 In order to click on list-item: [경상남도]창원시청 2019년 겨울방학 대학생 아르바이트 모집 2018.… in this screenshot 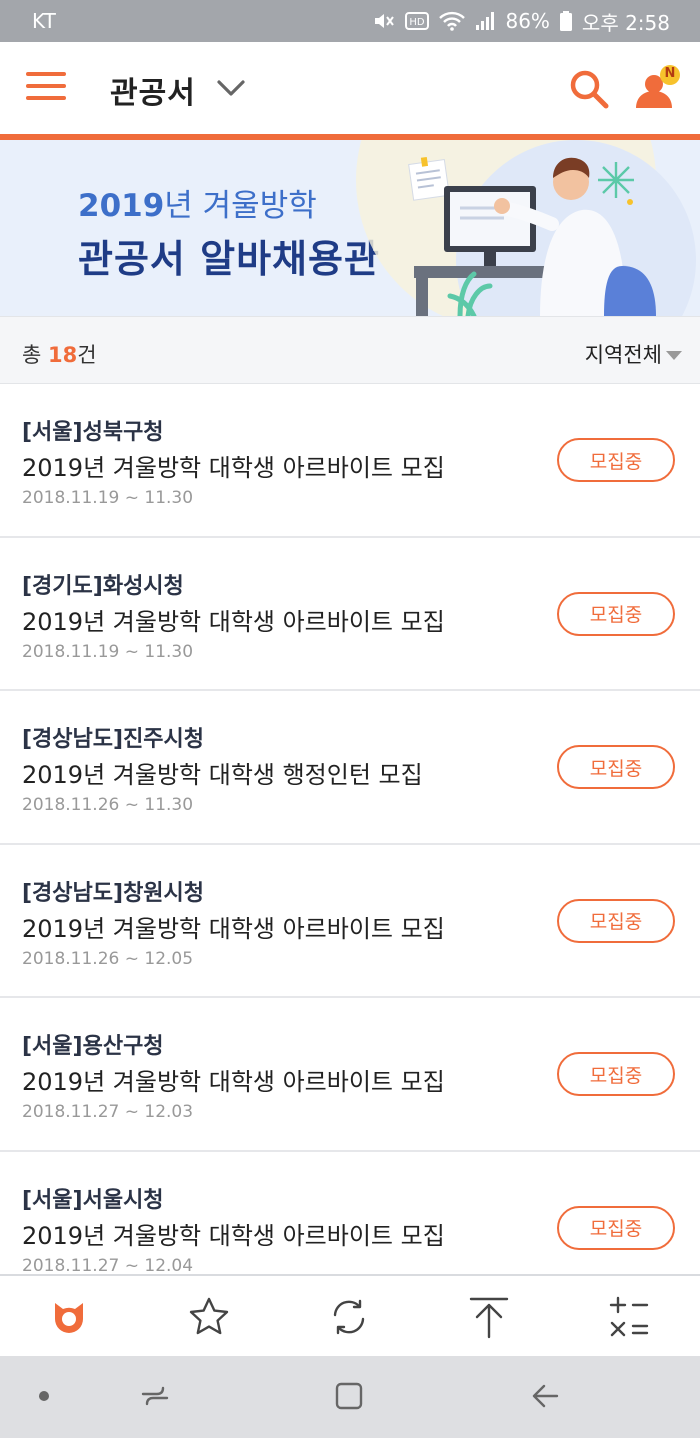, I will do `click(350, 921)`.